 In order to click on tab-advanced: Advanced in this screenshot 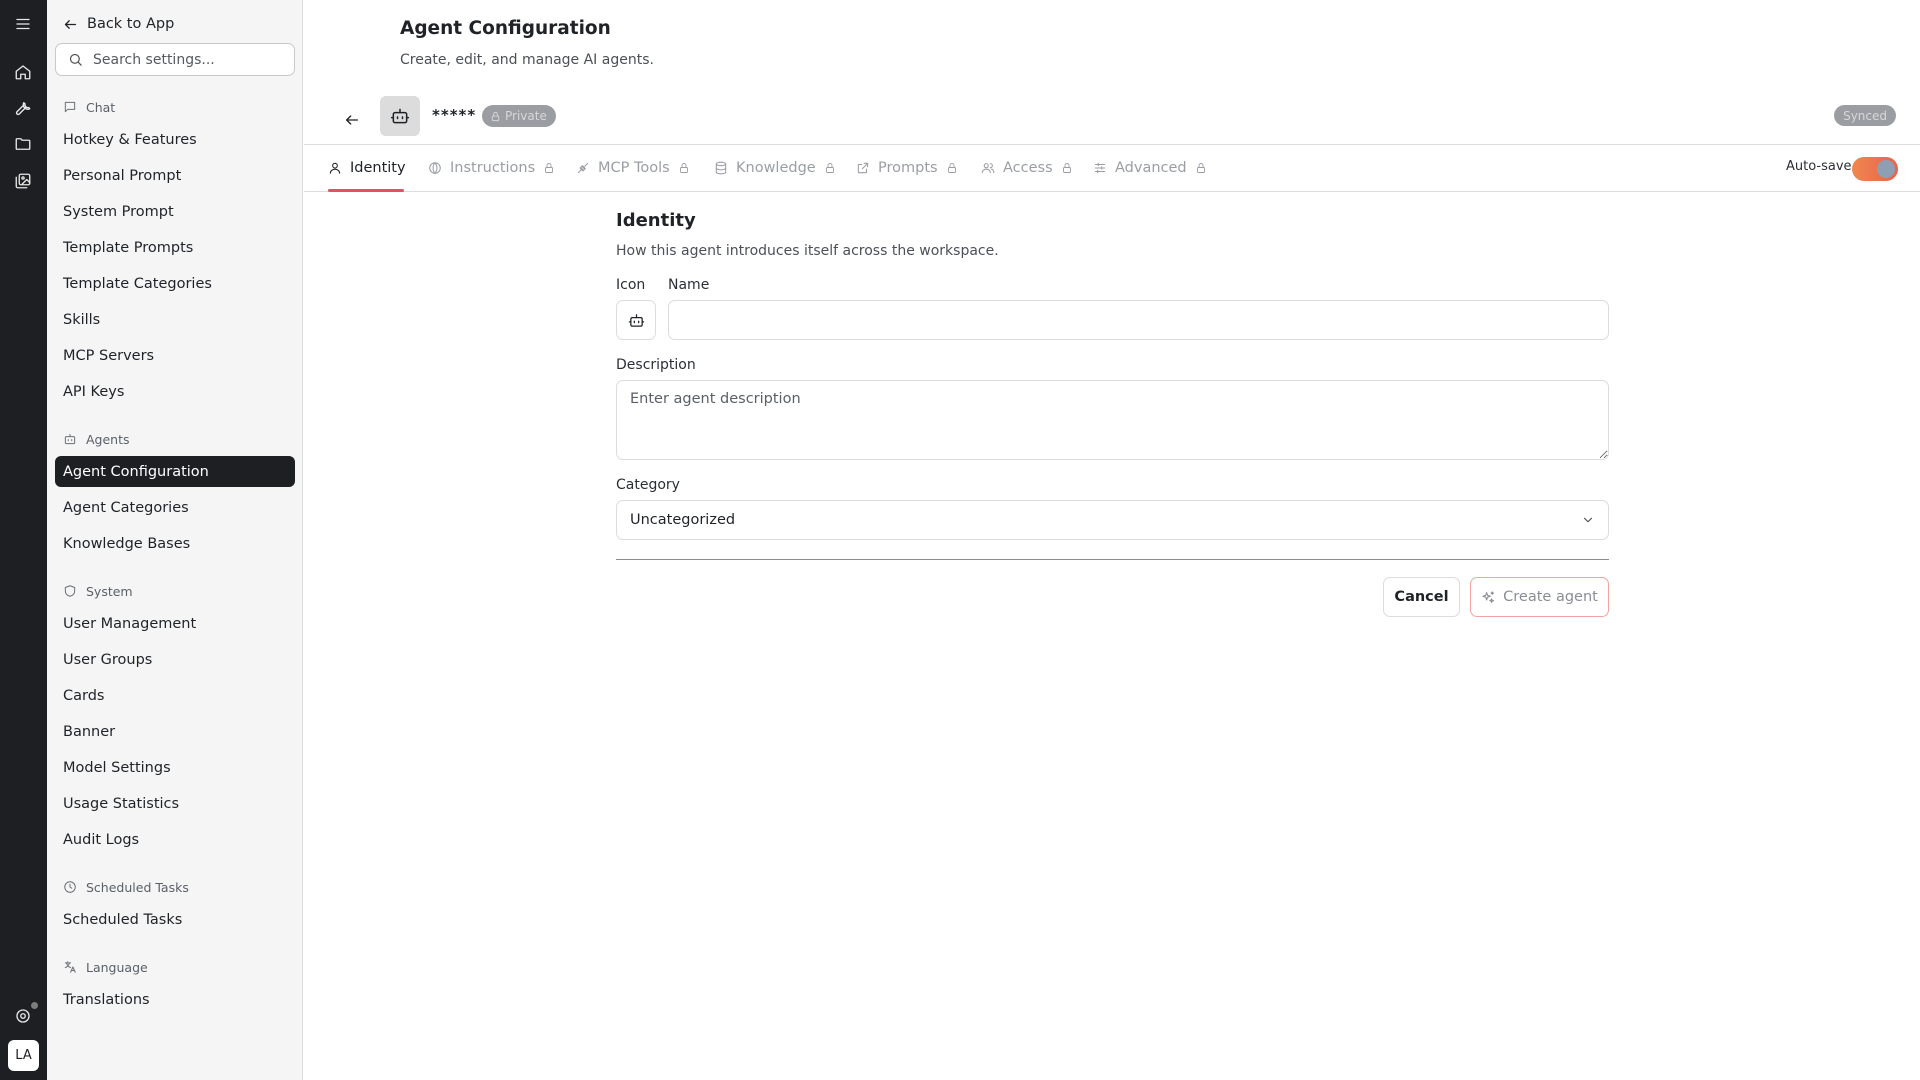, I will do `click(1150, 168)`.